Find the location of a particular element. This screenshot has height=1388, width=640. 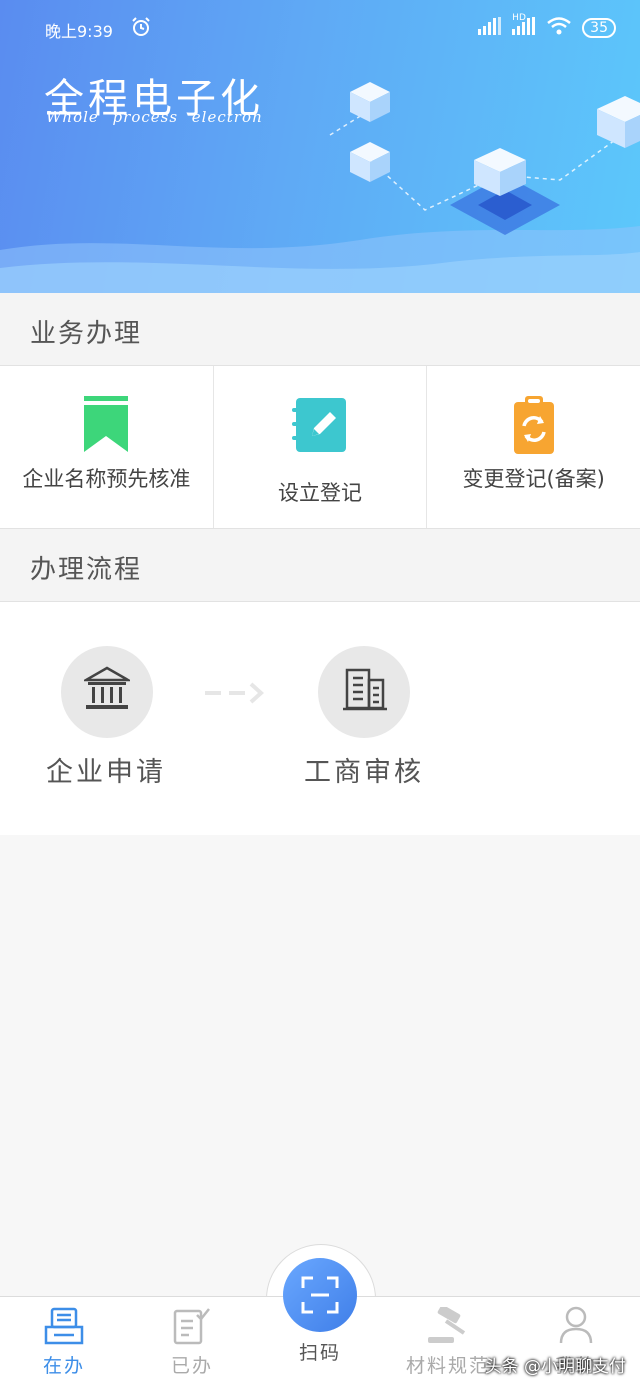

business-item-label: 变更登记(备案) is located at coordinates (533, 479).